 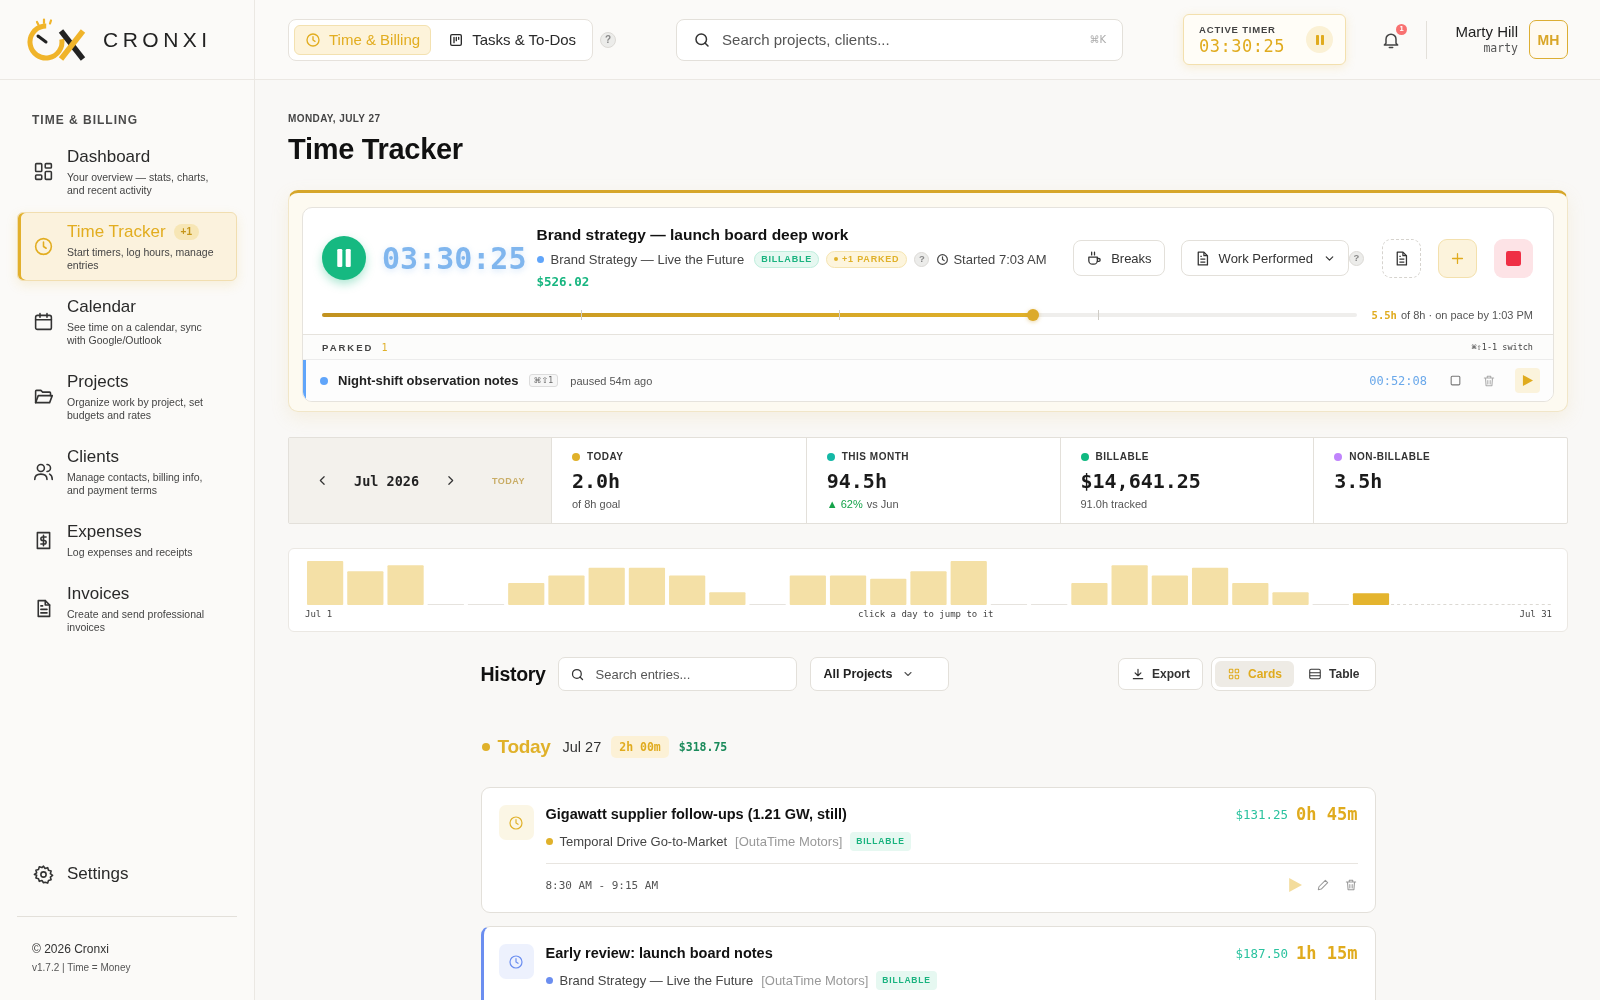 What do you see at coordinates (85, 120) in the screenshot?
I see `section-label: TIME & BILLING` at bounding box center [85, 120].